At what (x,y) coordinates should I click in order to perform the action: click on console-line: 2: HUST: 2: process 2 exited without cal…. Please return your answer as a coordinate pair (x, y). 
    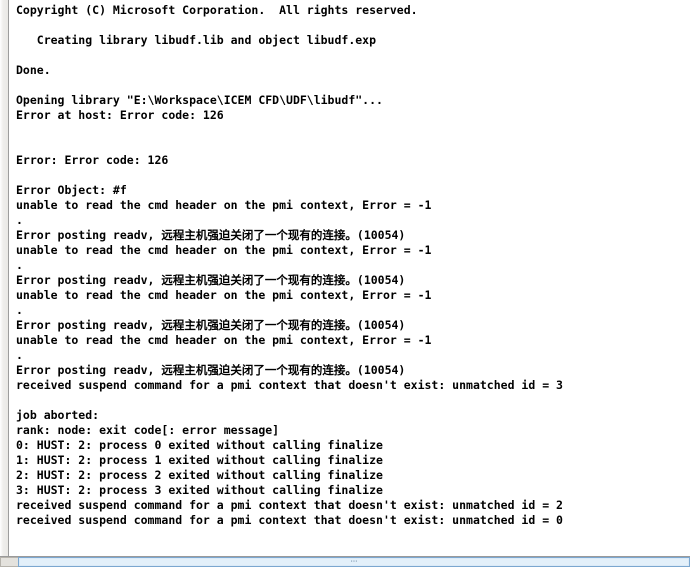
    Looking at the image, I should click on (199, 475).